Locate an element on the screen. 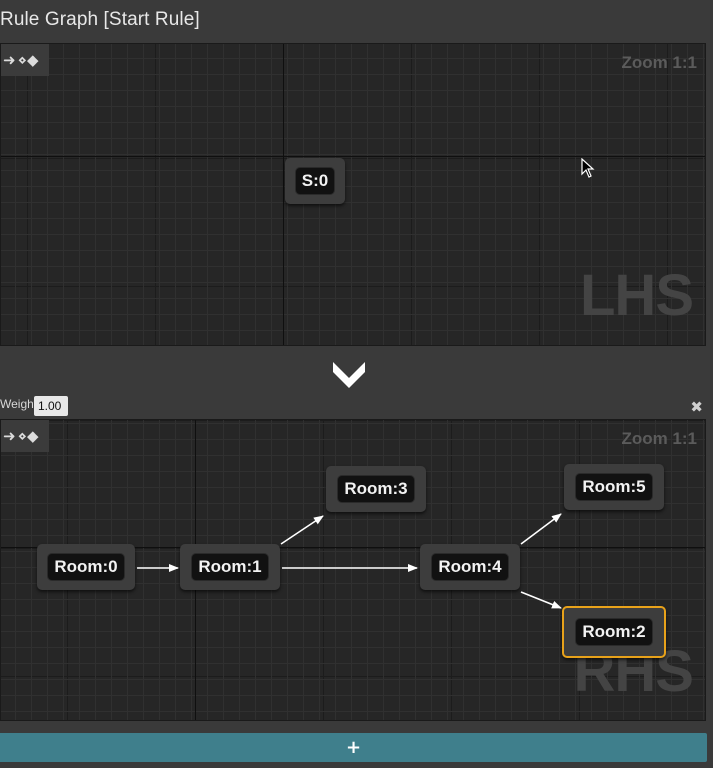 The image size is (713, 768). graph-node-room5: Room:5 is located at coordinates (614, 487).